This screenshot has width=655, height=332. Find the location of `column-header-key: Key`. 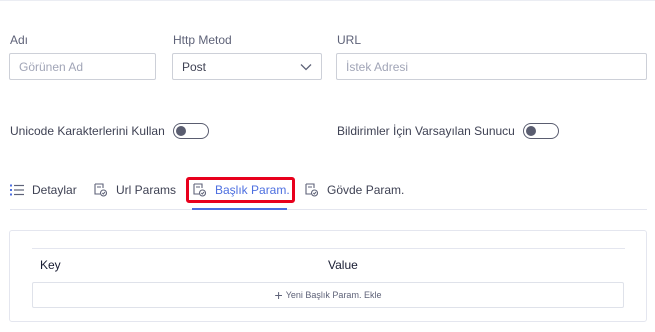

column-header-key: Key is located at coordinates (50, 265).